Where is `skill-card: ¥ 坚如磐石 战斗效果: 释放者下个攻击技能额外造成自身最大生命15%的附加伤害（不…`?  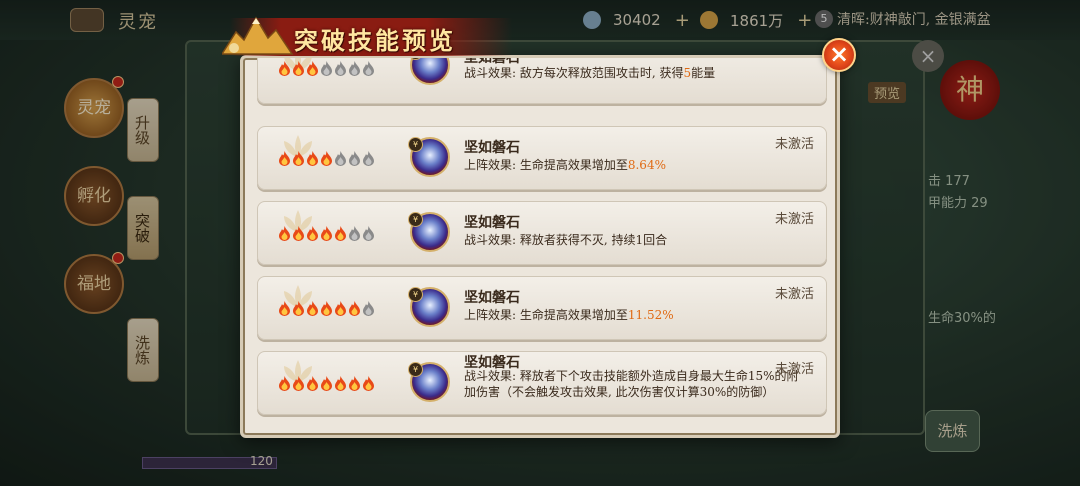 skill-card: ¥ 坚如磐石 战斗效果: 释放者下个攻击技能额外造成自身最大生命15%的附加伤害（不… is located at coordinates (542, 383).